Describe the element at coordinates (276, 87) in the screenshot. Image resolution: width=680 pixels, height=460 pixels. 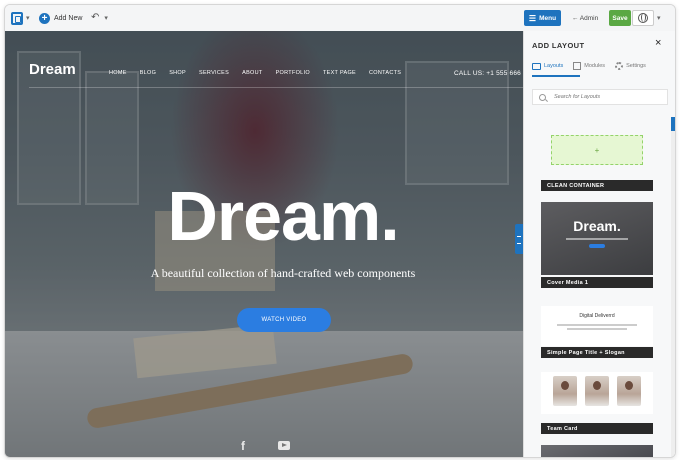
I see `nav-divider` at that location.